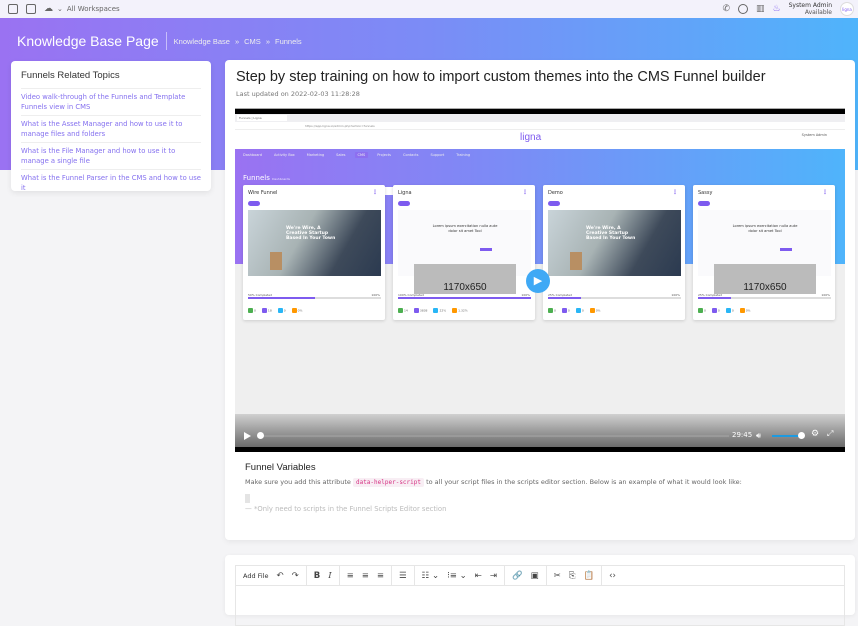 The image size is (858, 626). What do you see at coordinates (437, 155) in the screenshot?
I see `recorded-nav-item: Support` at bounding box center [437, 155].